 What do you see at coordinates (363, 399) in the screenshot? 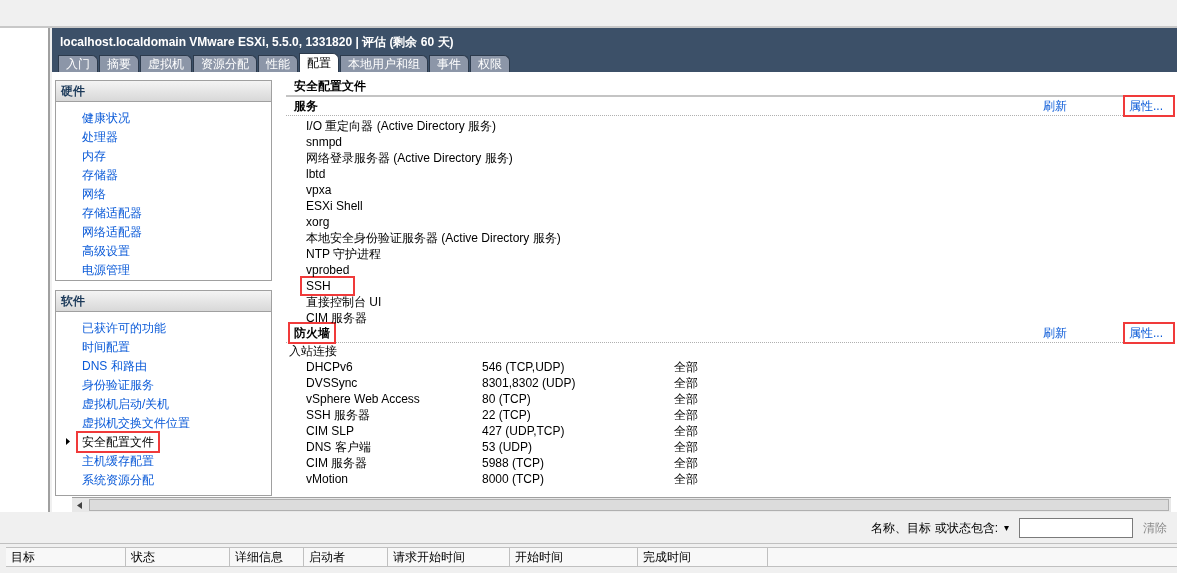
I see `table-cell-text: vSphere Web Access` at bounding box center [363, 399].